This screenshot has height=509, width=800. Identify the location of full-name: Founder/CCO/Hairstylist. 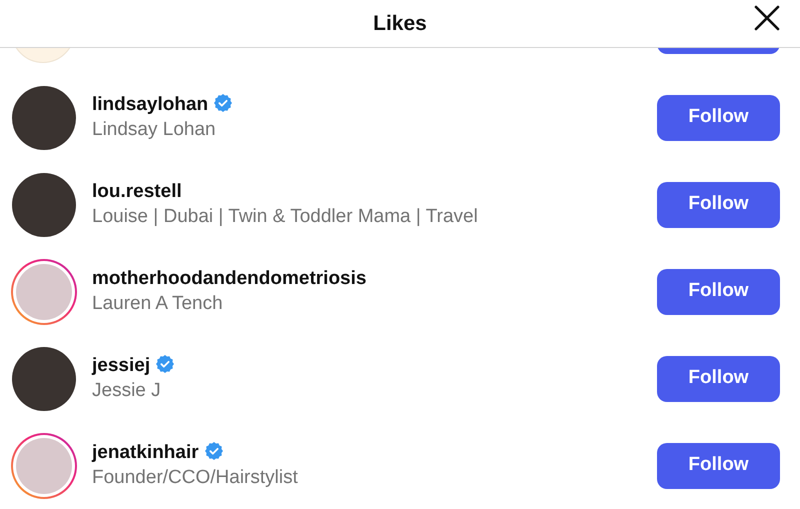
(195, 478).